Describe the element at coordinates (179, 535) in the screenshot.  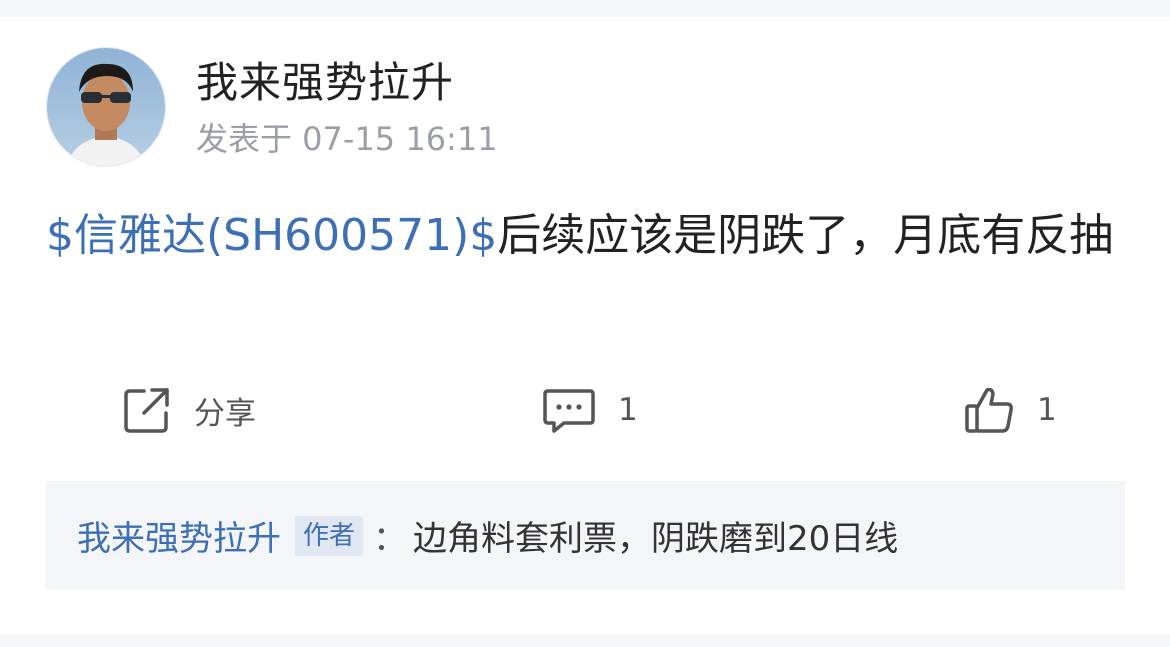
I see `comment-author: 我来强势拉升` at that location.